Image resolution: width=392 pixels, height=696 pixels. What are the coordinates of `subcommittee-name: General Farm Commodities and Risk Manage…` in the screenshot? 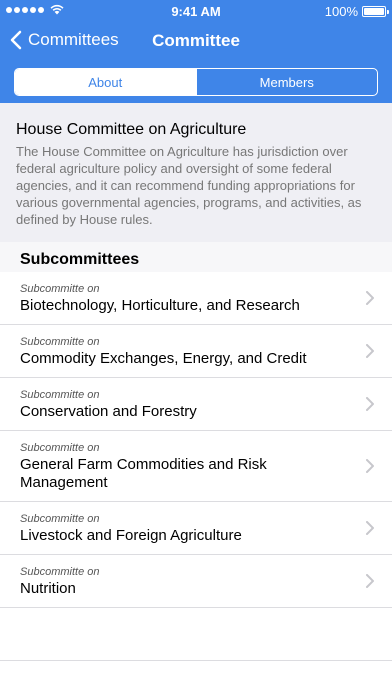 It's located at (143, 473).